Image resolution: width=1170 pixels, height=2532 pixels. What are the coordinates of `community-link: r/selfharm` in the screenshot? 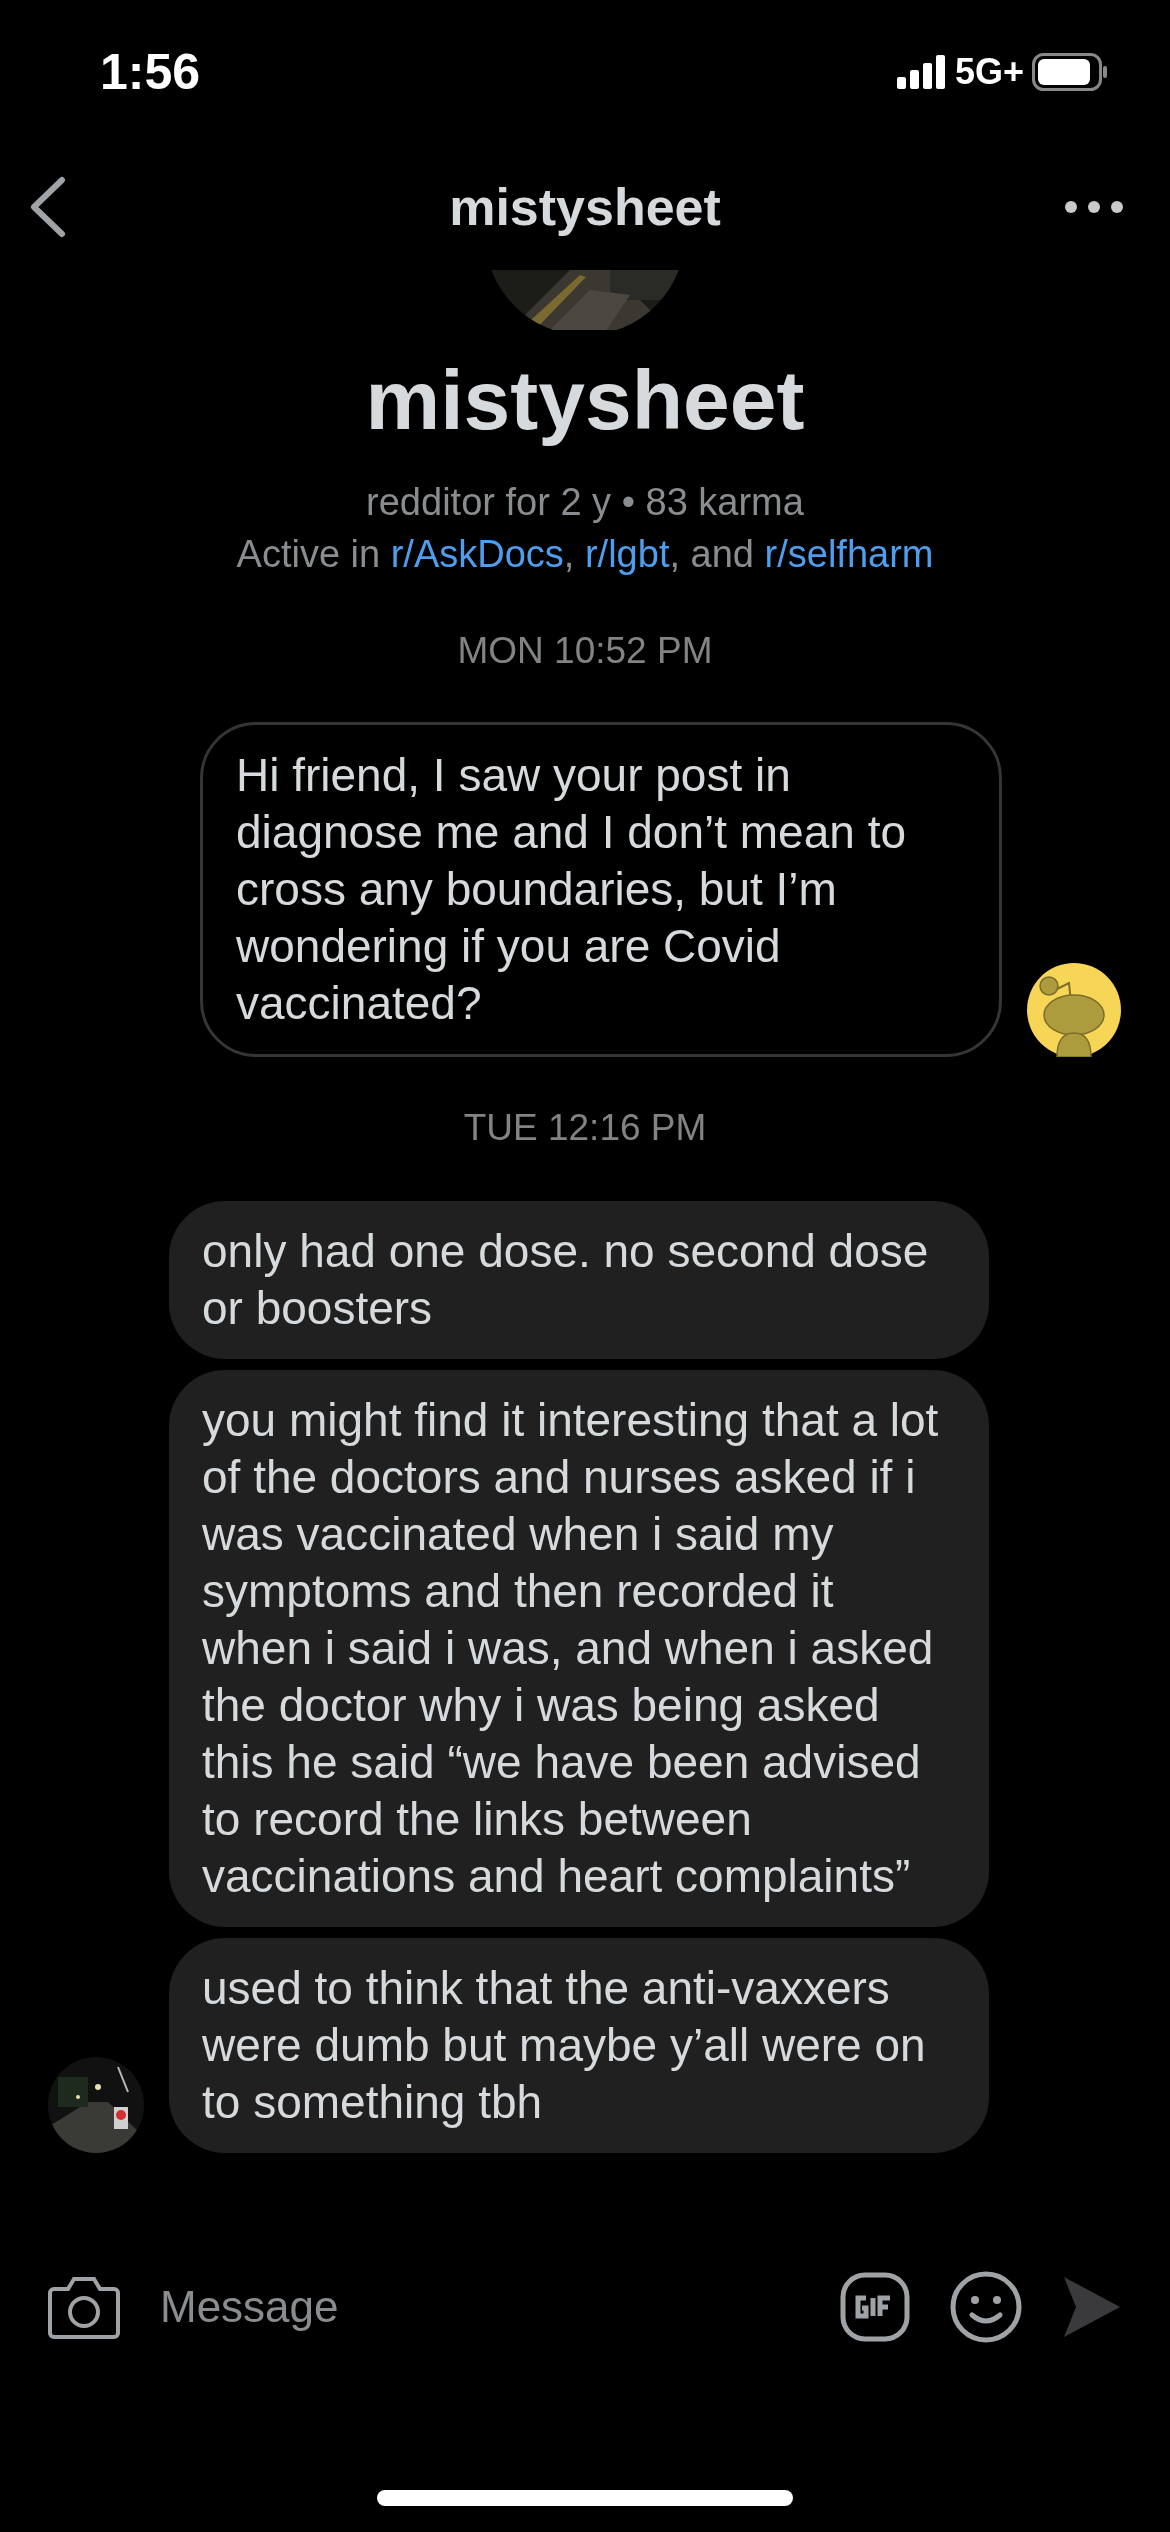 It's located at (849, 554).